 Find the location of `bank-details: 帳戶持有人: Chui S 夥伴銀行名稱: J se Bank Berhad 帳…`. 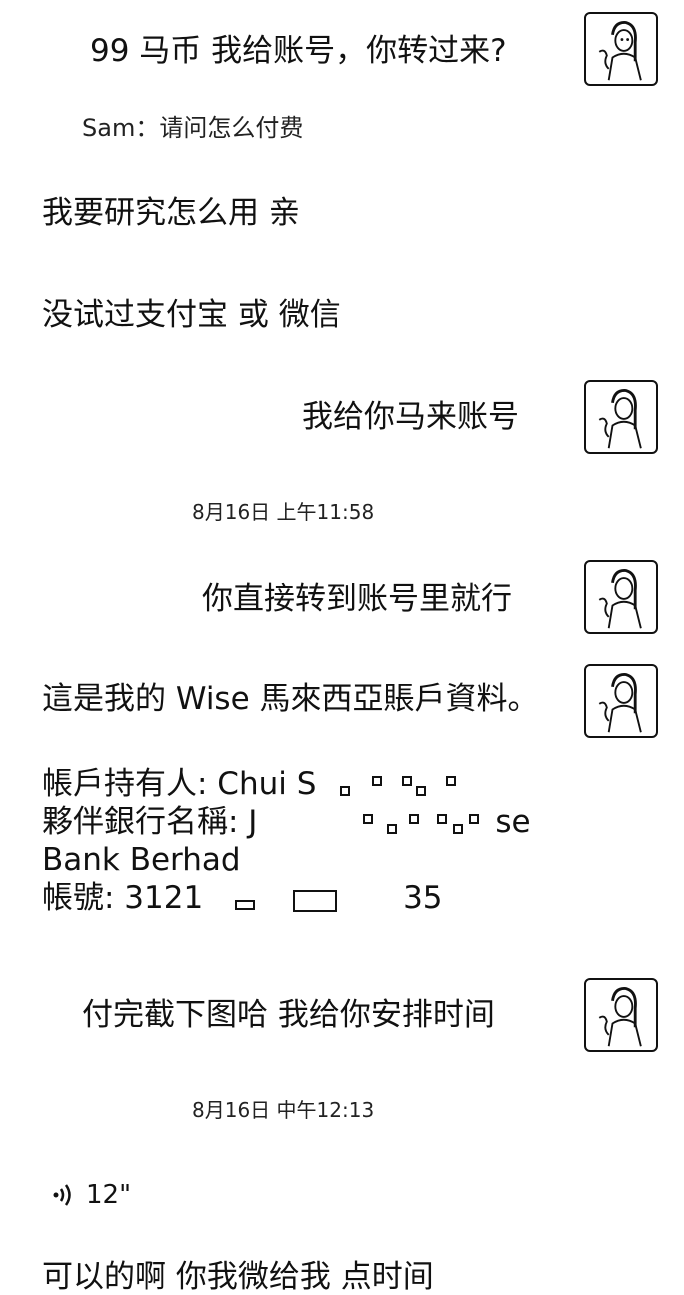

bank-details: 帳戶持有人: Chui S 夥伴銀行名稱: J se Bank Berhad 帳… is located at coordinates (286, 842).